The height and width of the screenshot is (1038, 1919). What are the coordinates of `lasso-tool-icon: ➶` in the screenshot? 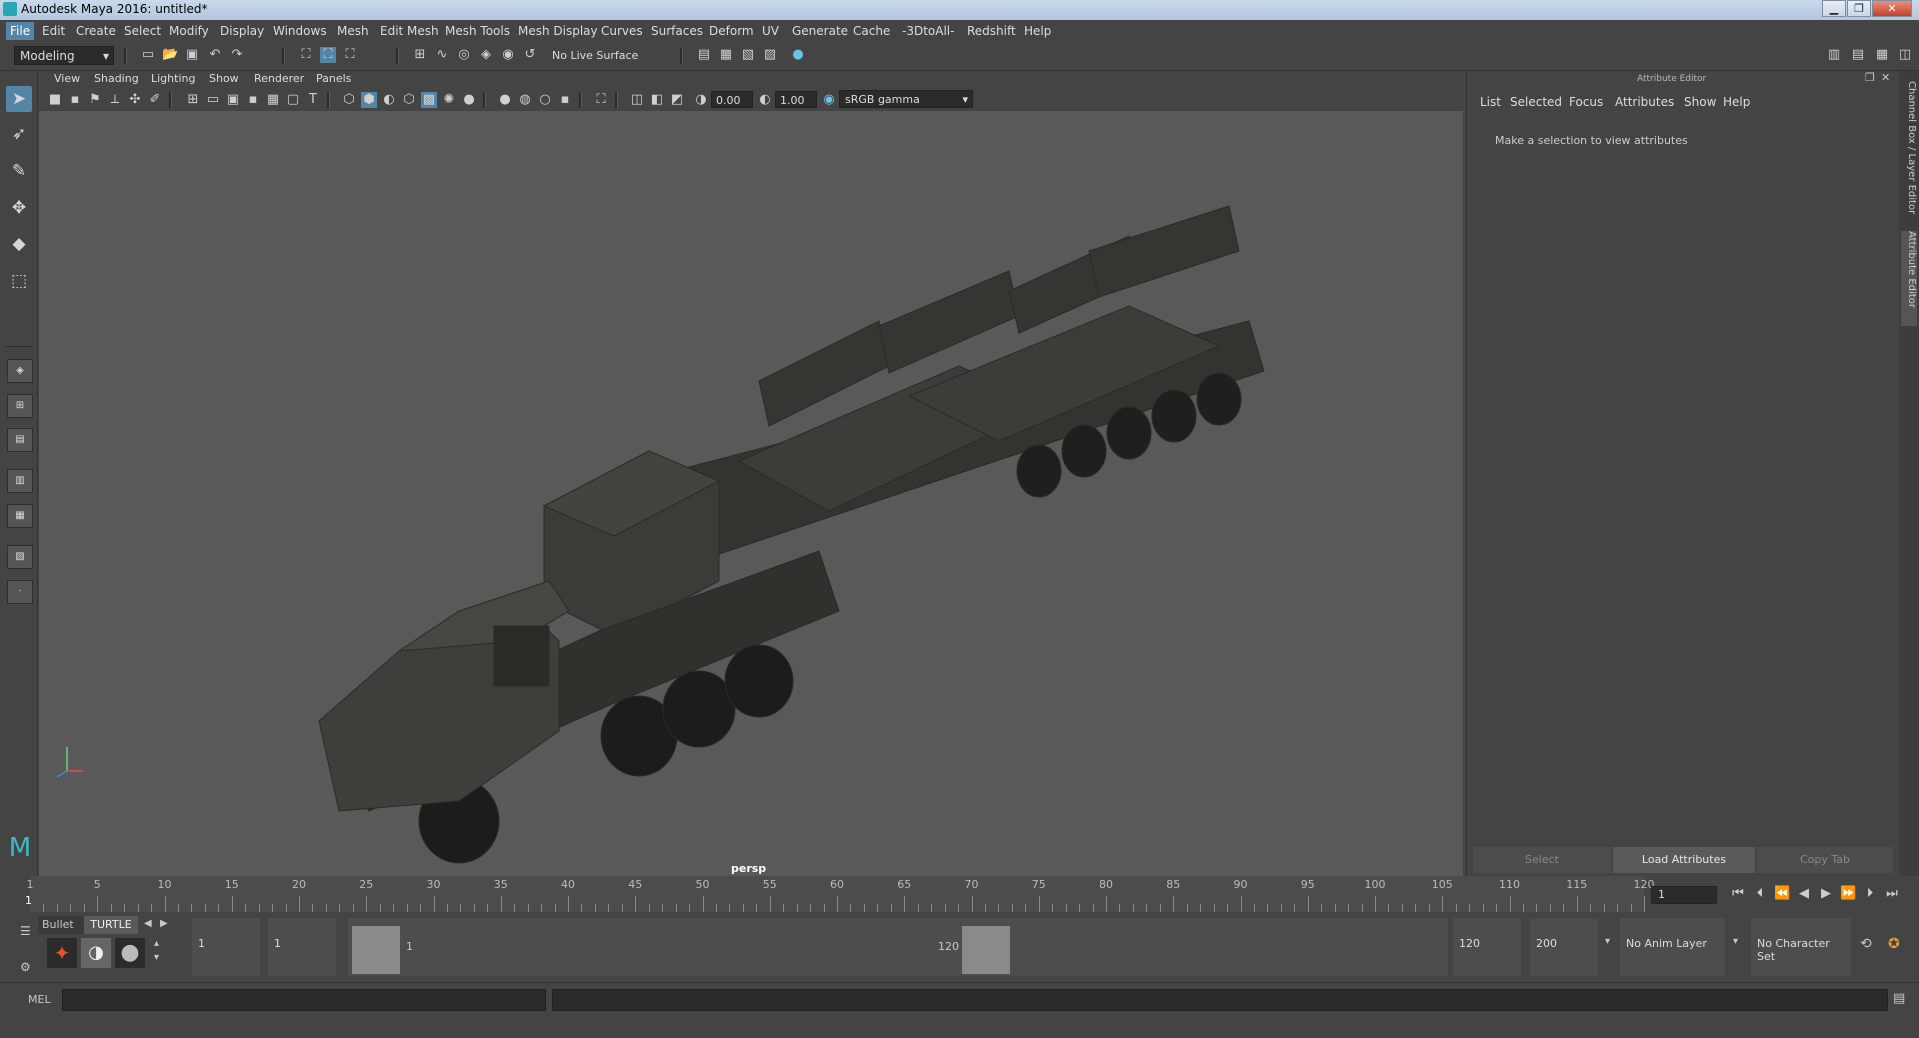 It's located at (19, 134).